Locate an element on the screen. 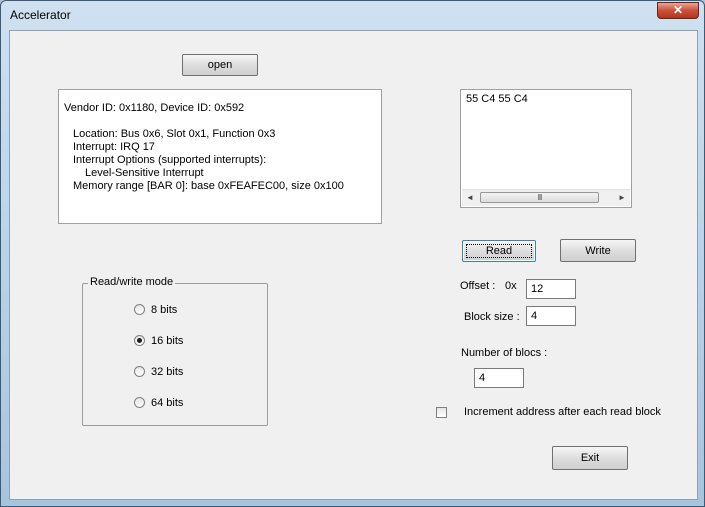  title-bar: Accelerator ✕ is located at coordinates (352, 15).